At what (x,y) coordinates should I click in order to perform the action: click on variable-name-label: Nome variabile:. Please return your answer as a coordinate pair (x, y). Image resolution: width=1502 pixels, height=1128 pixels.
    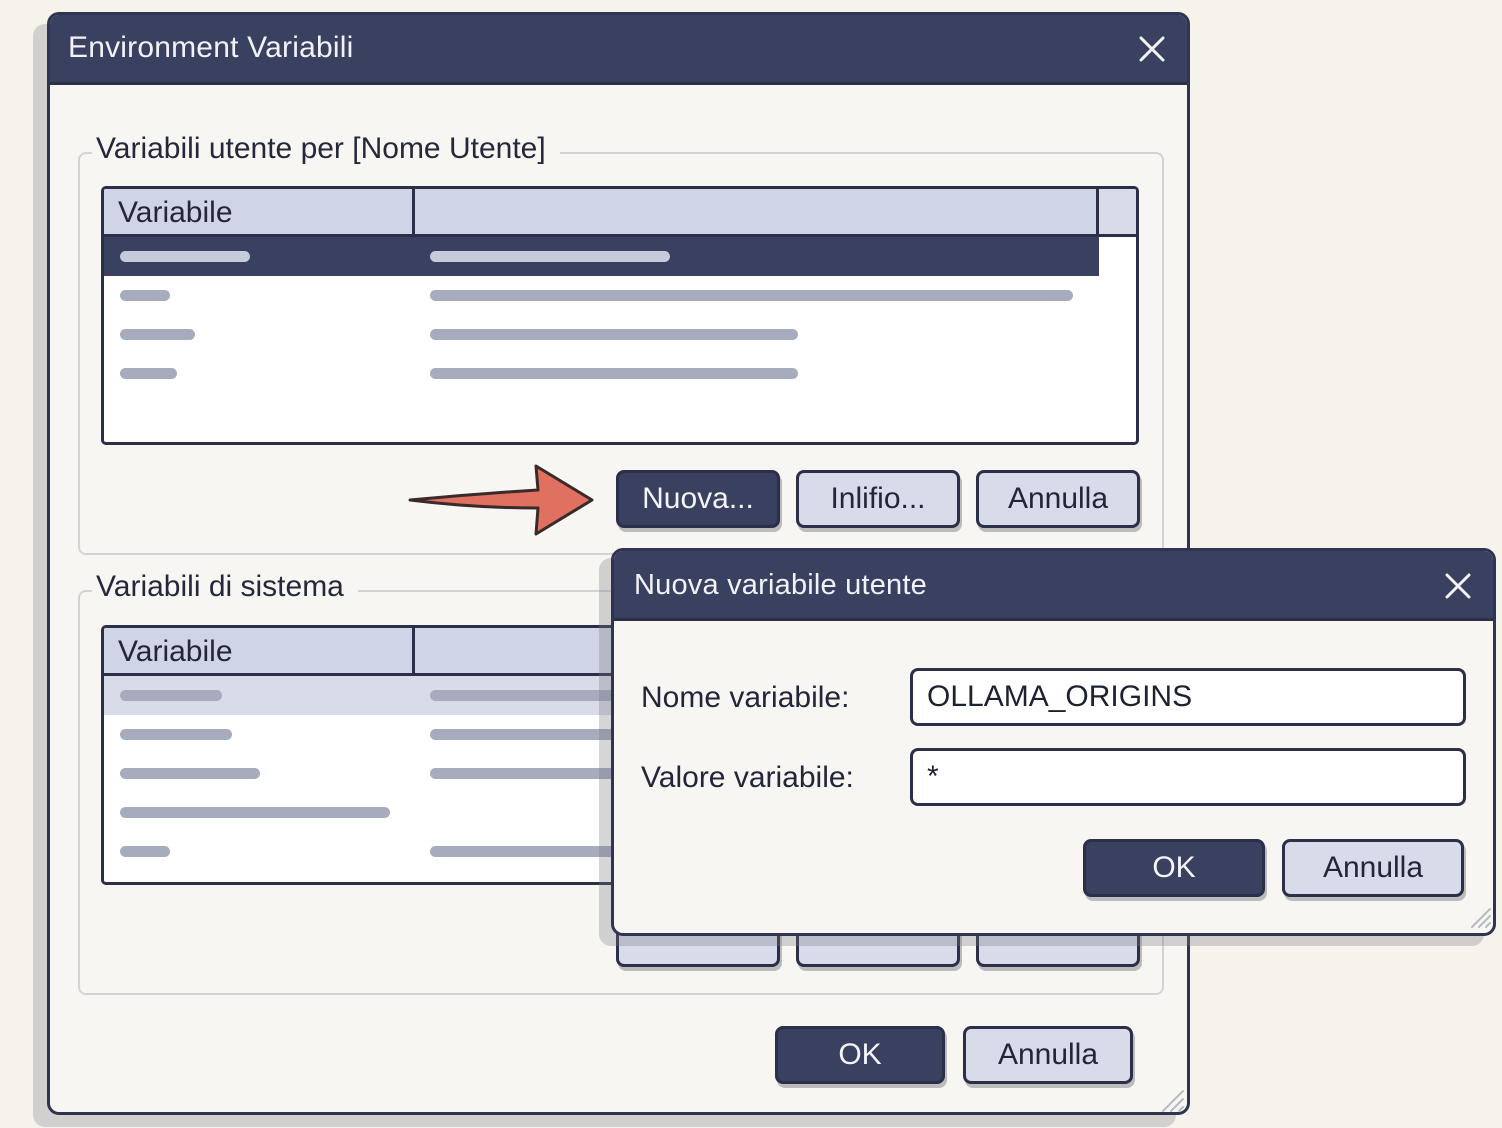
    Looking at the image, I should click on (745, 697).